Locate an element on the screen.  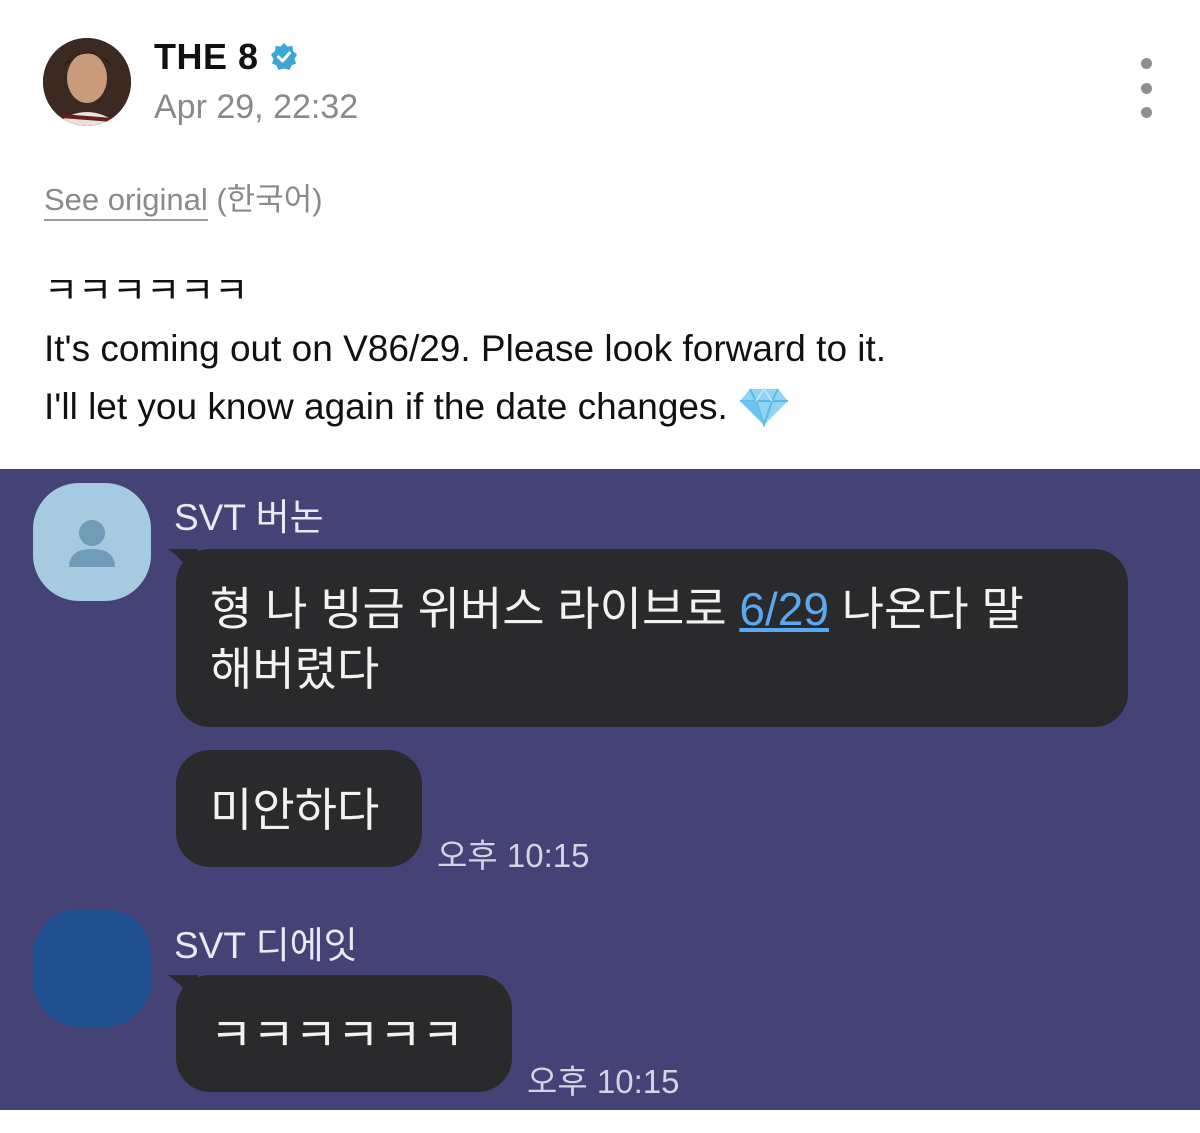
more-options-button is located at coordinates (1146, 88).